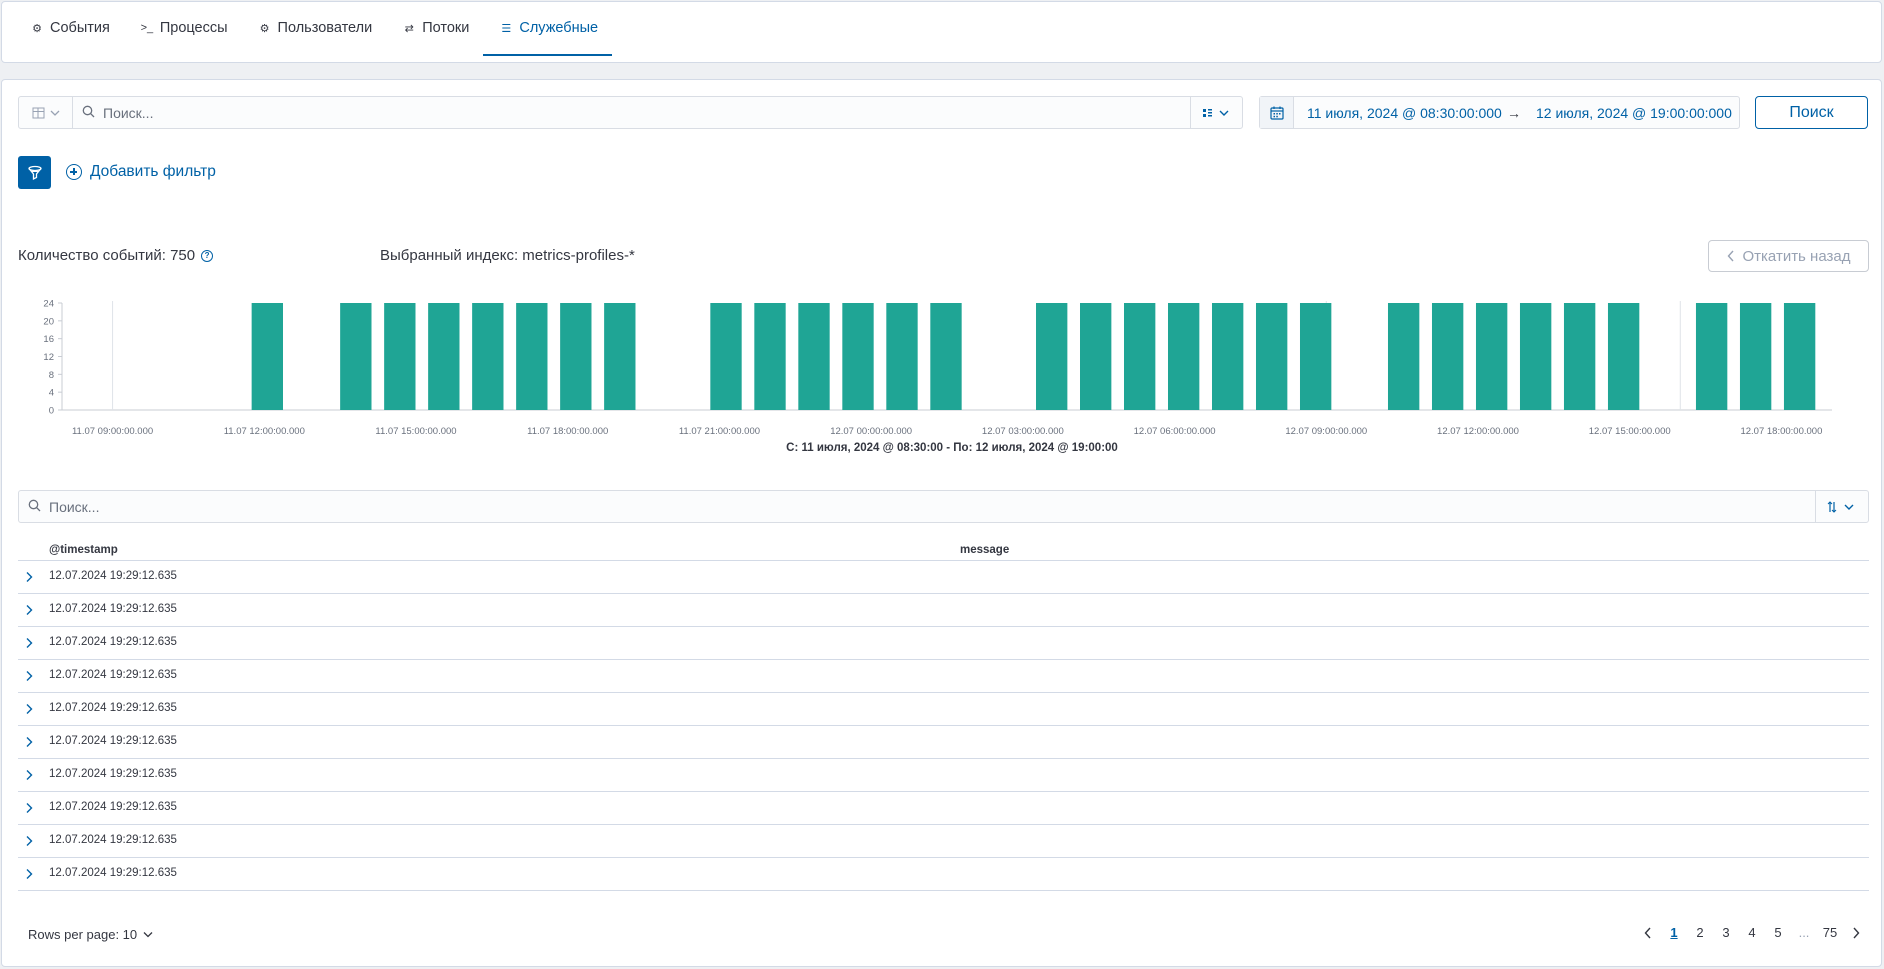 The width and height of the screenshot is (1884, 969). What do you see at coordinates (83, 934) in the screenshot?
I see `rows-per-page-label: Rows per page: 10` at bounding box center [83, 934].